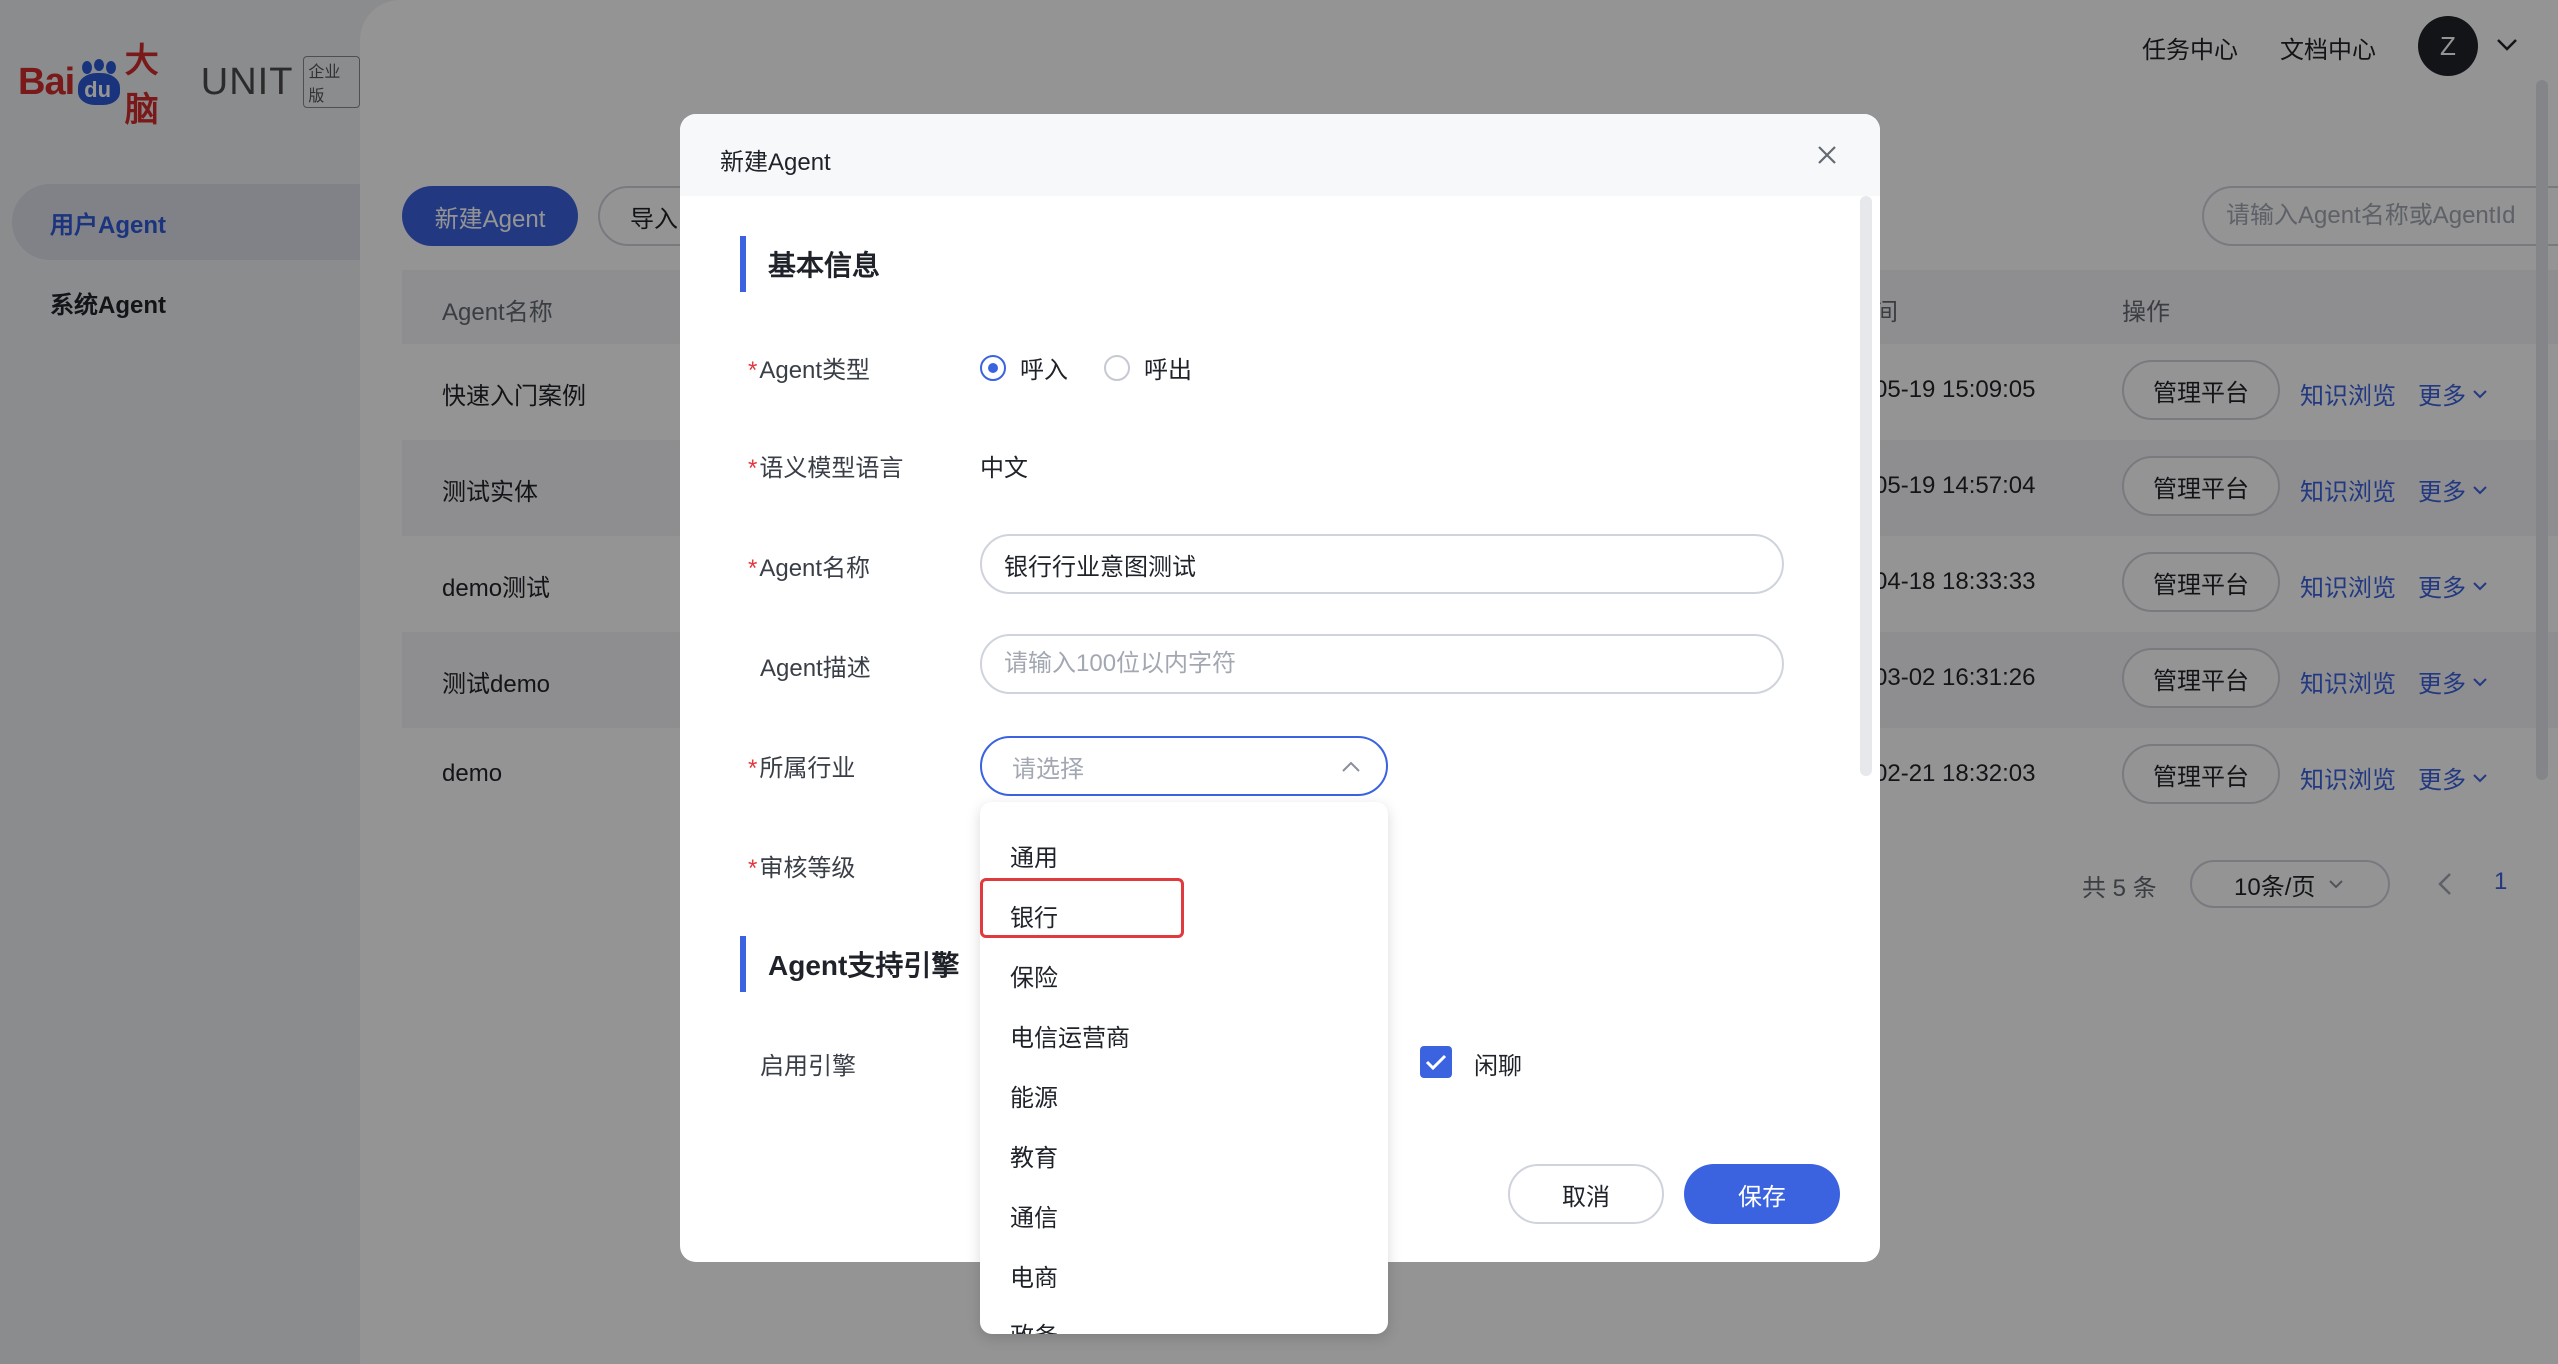 This screenshot has height=1364, width=2558. I want to click on section-basic-info: 基本信息, so click(810, 264).